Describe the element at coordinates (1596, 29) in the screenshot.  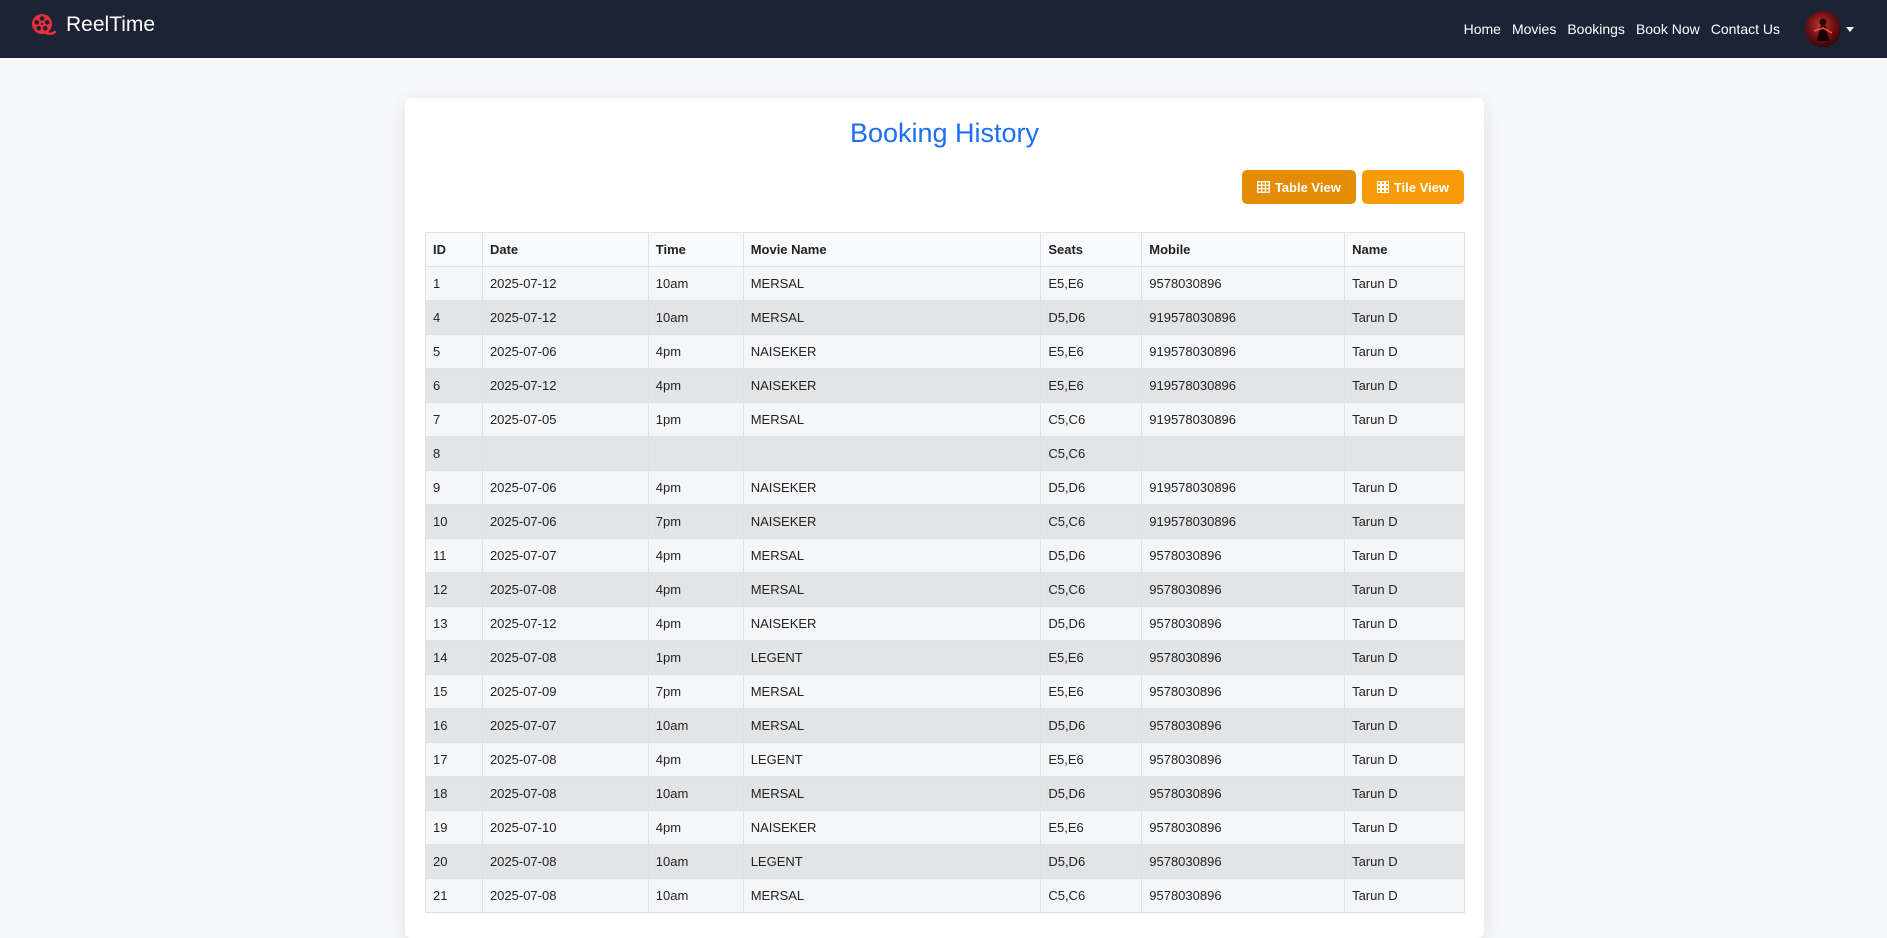
I see `nav-link-bookings: Bookings` at that location.